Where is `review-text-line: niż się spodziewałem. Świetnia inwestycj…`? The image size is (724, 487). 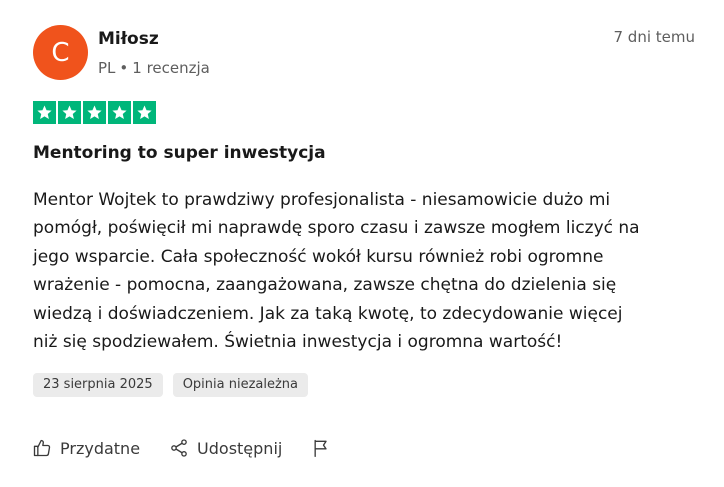 review-text-line: niż się spodziewałem. Świetnia inwestycj… is located at coordinates (298, 342).